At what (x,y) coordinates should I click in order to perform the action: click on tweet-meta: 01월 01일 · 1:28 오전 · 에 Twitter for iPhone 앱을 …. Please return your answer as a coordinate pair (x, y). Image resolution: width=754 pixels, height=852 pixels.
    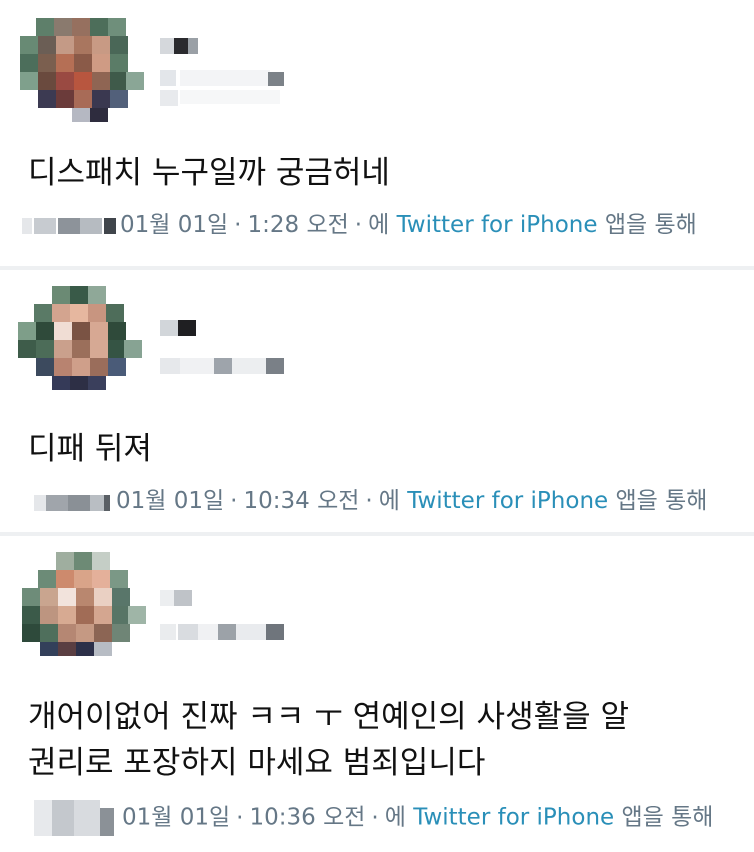
    Looking at the image, I should click on (359, 225).